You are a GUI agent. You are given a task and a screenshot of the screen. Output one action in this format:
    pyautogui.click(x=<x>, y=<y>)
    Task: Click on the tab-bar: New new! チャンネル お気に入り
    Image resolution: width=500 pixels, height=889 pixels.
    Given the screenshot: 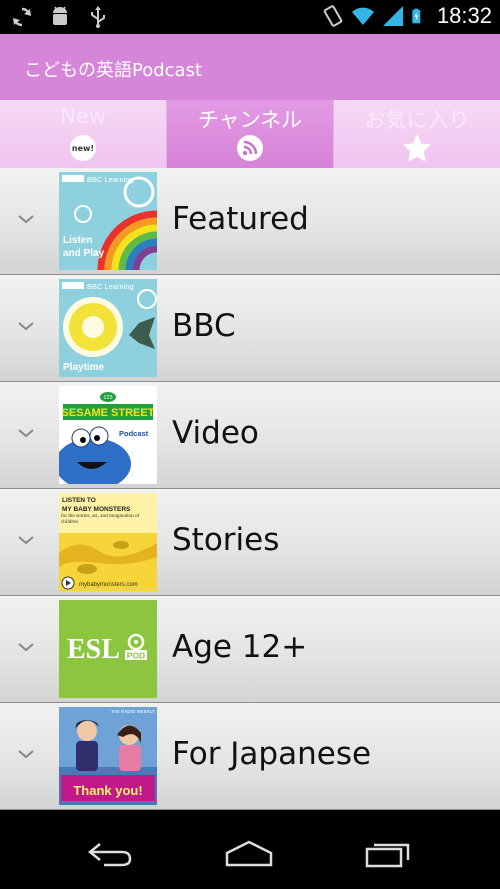 What is the action you would take?
    pyautogui.click(x=250, y=134)
    